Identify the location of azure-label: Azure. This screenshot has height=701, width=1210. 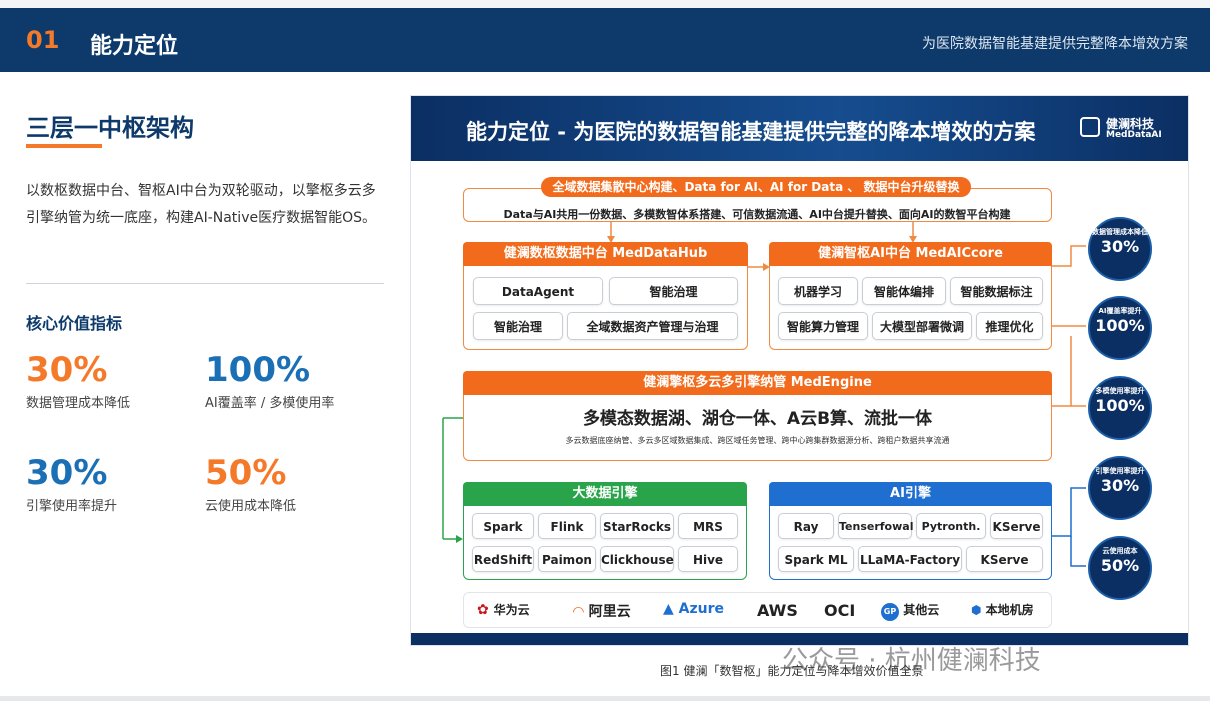
(701, 609).